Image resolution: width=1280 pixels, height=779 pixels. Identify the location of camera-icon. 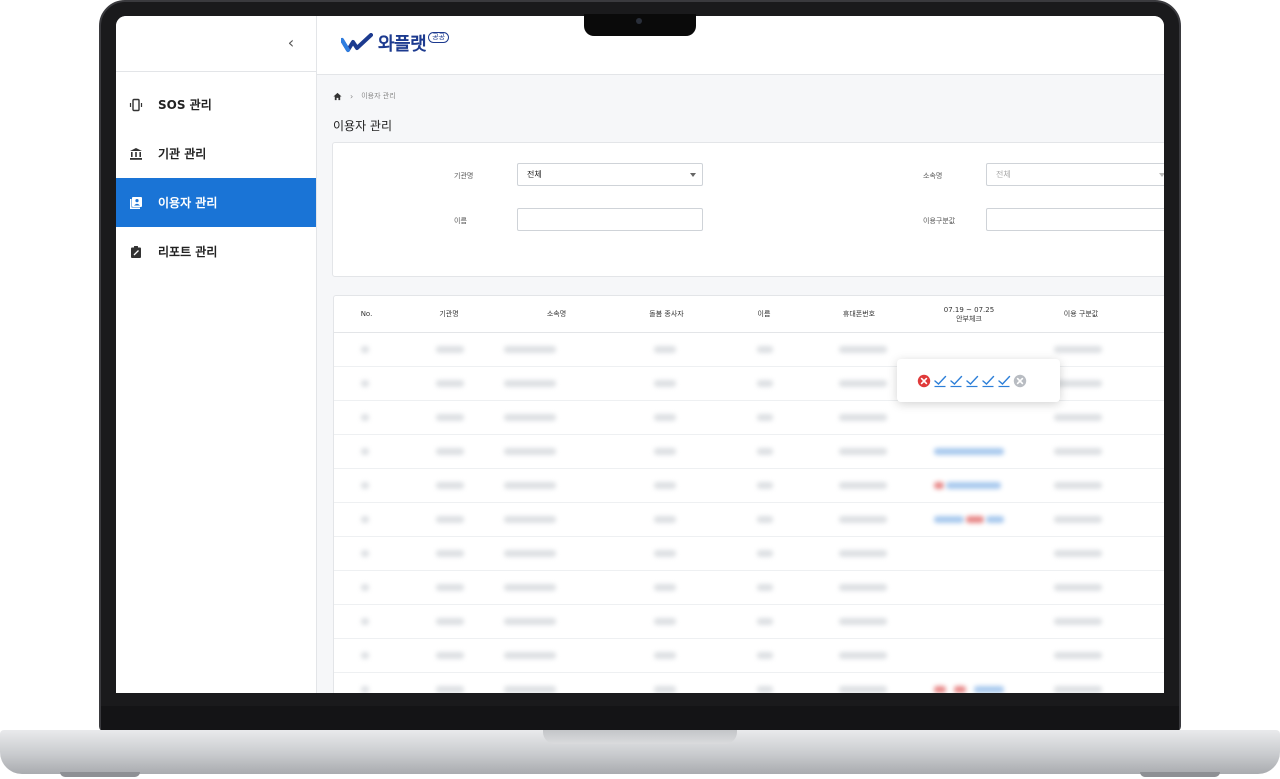
(639, 21).